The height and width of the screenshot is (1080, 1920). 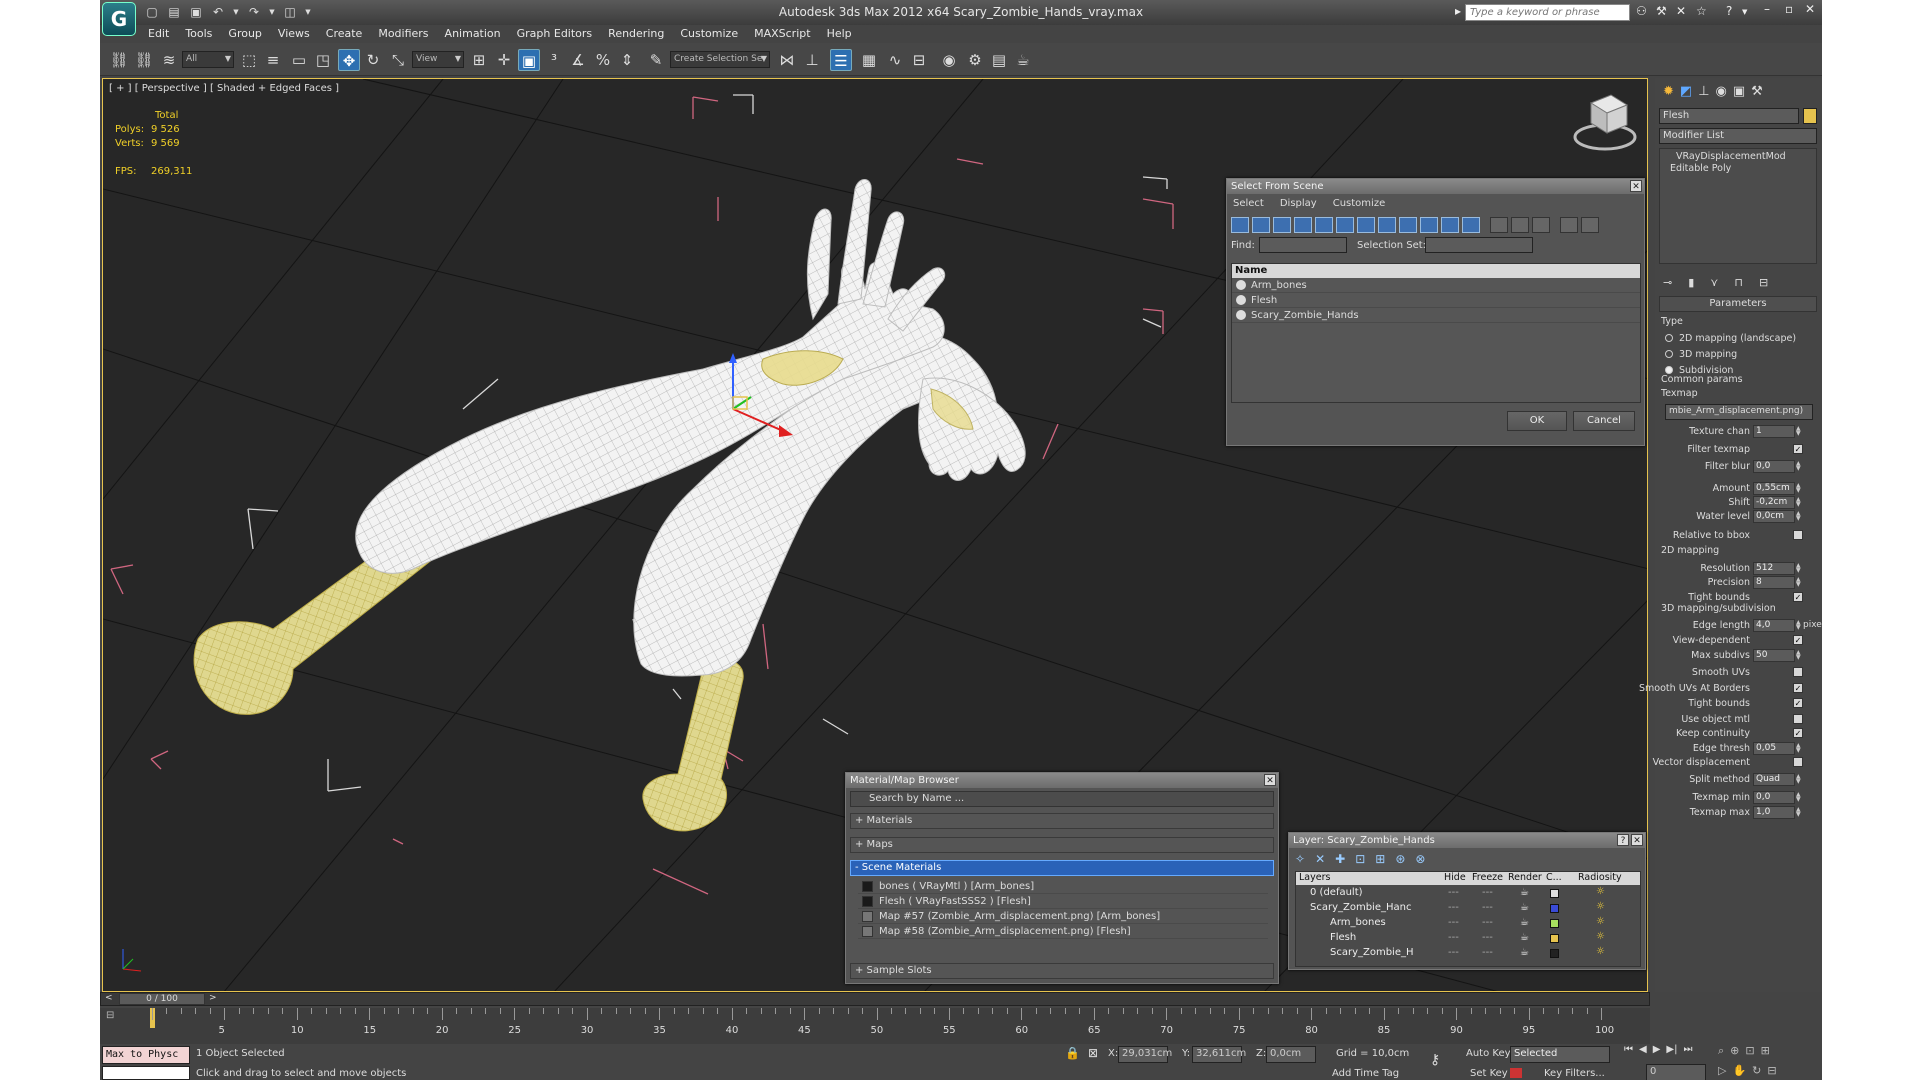 I want to click on previous-frame-icon: ◀, so click(x=1643, y=1049).